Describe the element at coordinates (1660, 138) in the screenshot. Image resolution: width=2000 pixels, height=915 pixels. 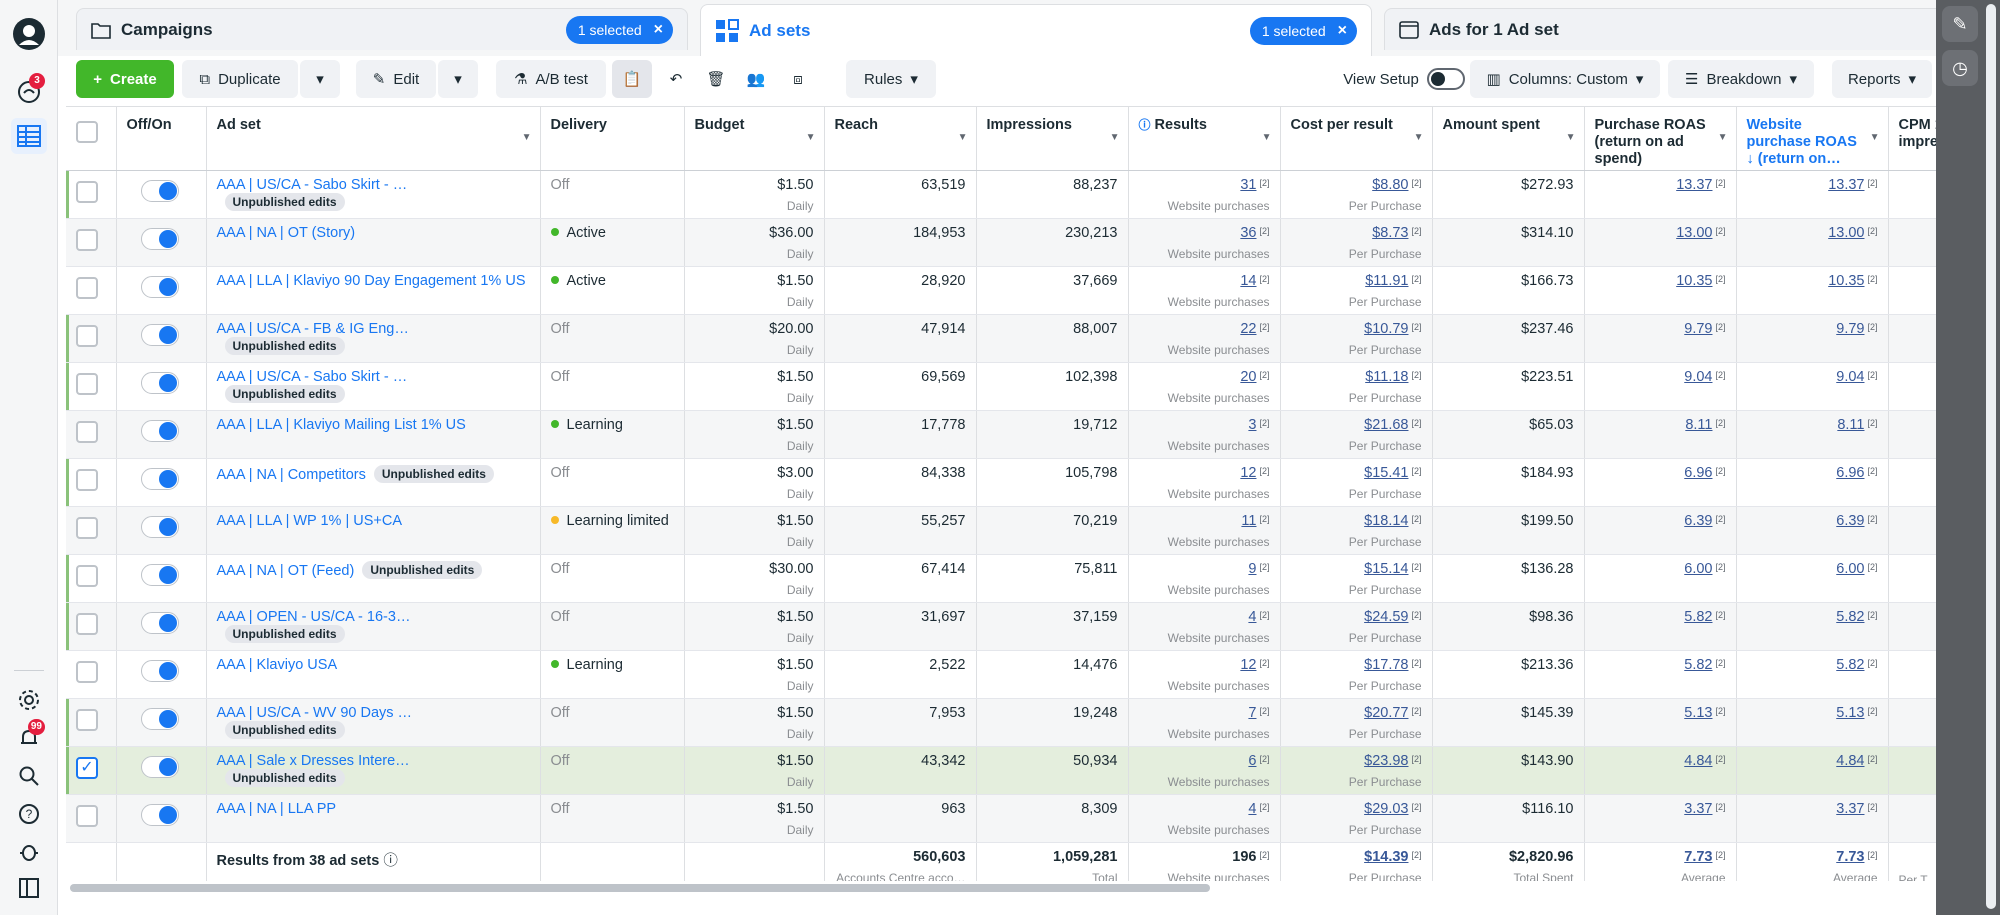
I see `col-roas: Purchase ROAS (return on ad spend) ▼` at that location.